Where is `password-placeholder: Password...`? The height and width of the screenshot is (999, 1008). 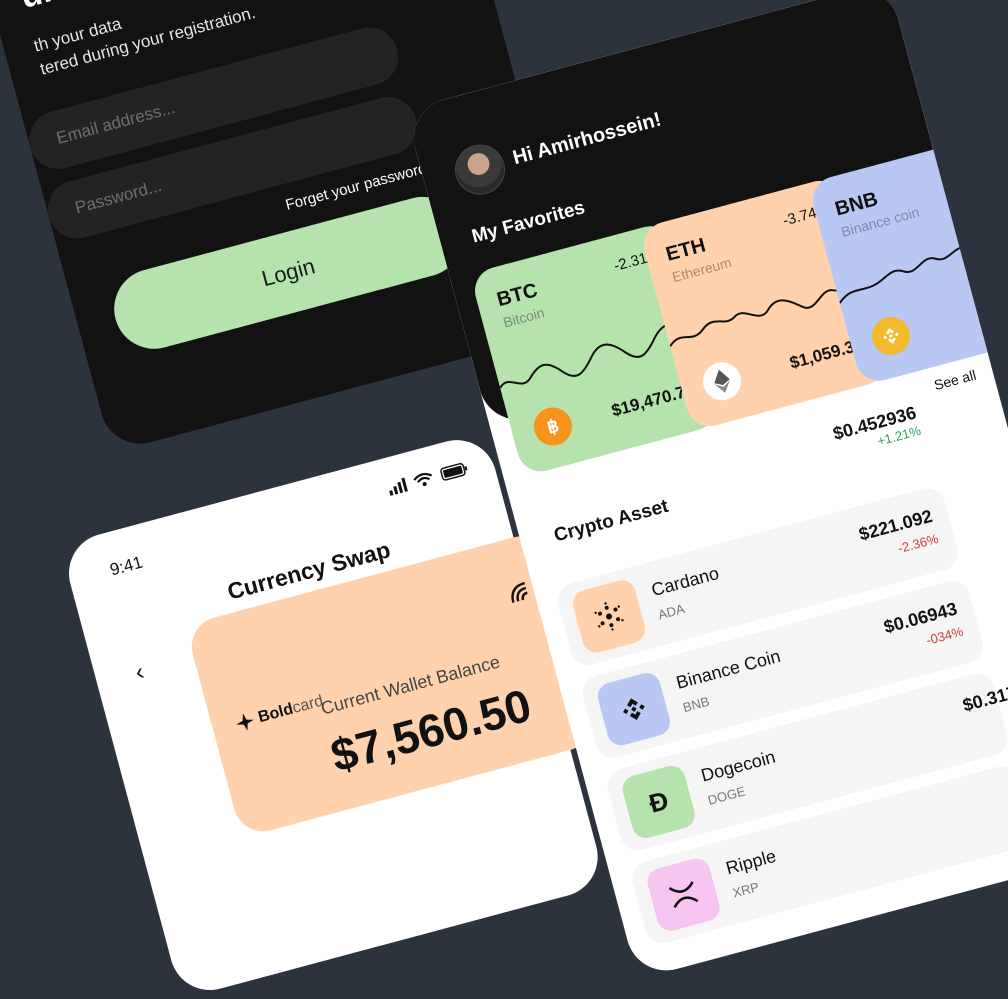 password-placeholder: Password... is located at coordinates (118, 197).